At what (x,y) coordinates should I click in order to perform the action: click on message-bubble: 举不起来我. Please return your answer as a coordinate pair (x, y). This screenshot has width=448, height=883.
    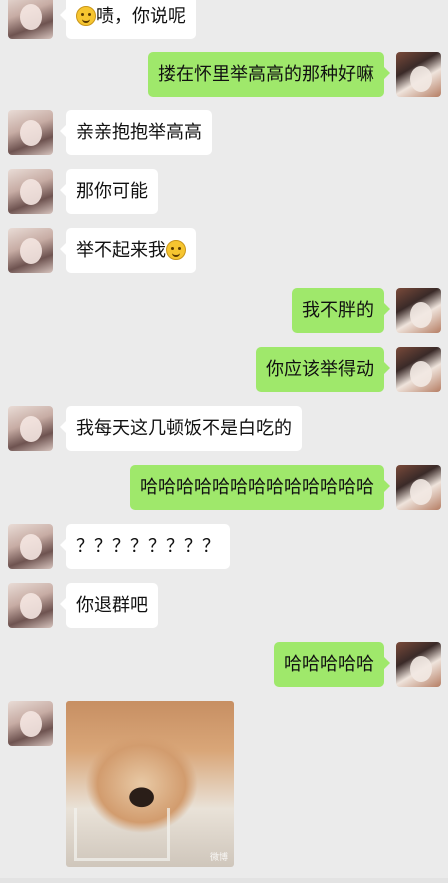
    Looking at the image, I should click on (128, 250).